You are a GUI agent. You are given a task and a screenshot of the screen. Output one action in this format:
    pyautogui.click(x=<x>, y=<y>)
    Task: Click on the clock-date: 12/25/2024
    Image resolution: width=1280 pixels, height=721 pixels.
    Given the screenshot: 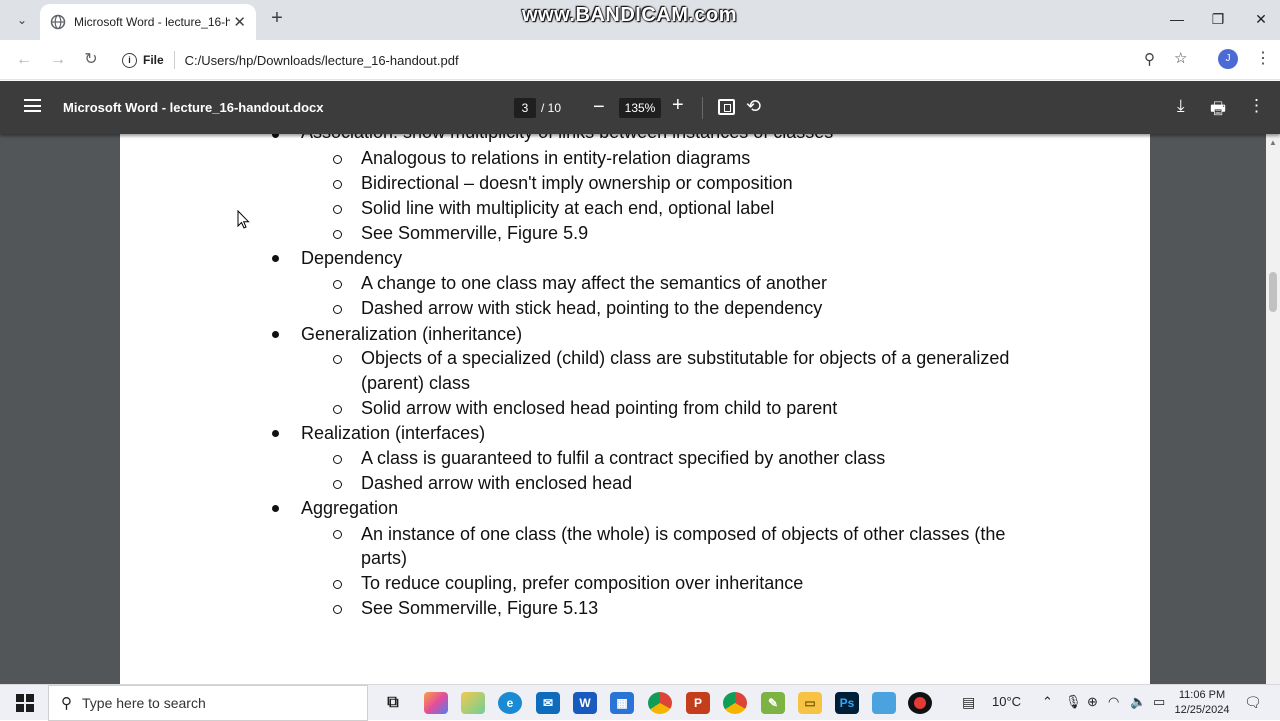 What is the action you would take?
    pyautogui.click(x=1202, y=710)
    